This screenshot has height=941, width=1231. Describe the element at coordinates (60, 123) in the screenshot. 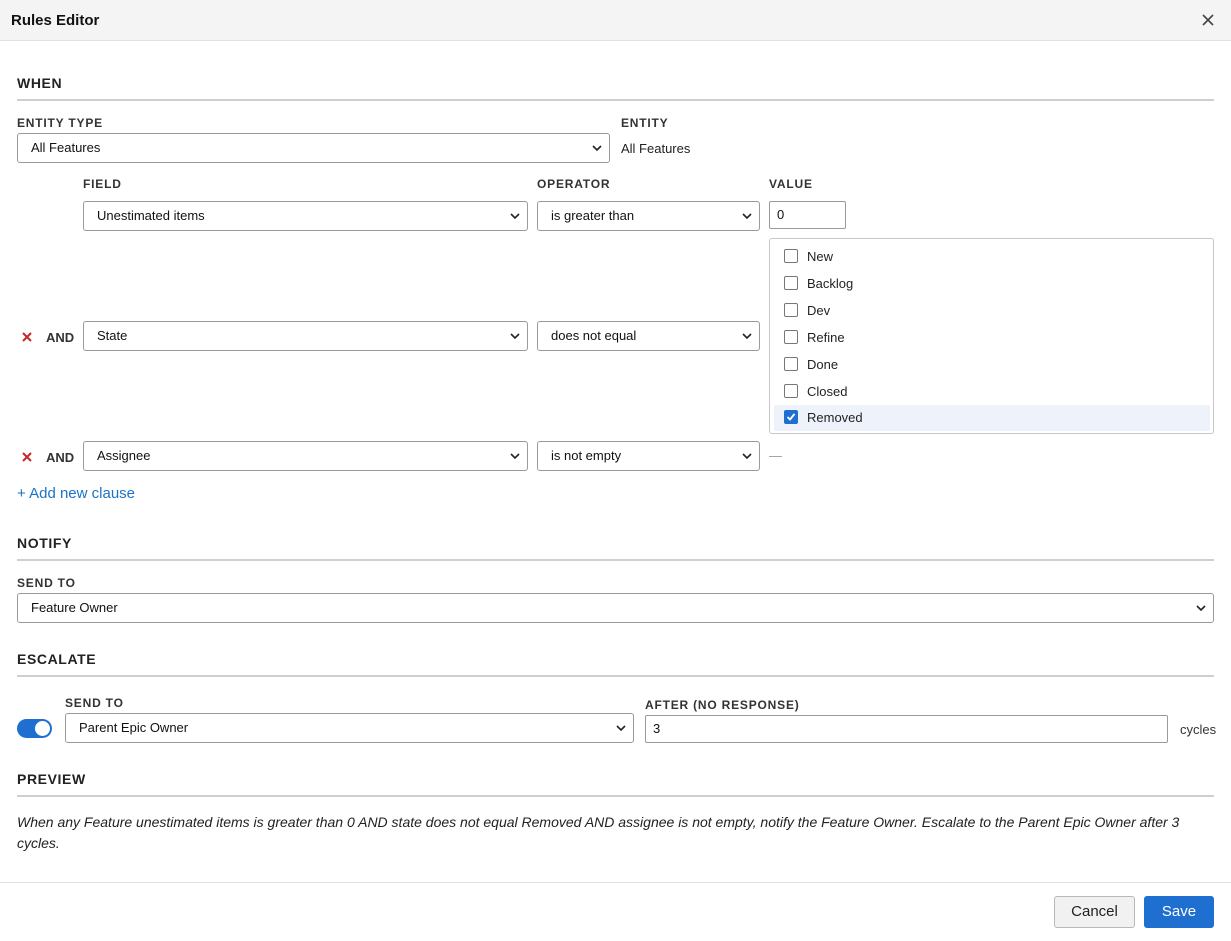

I see `entity-type-label: ENTITY TYPE` at that location.